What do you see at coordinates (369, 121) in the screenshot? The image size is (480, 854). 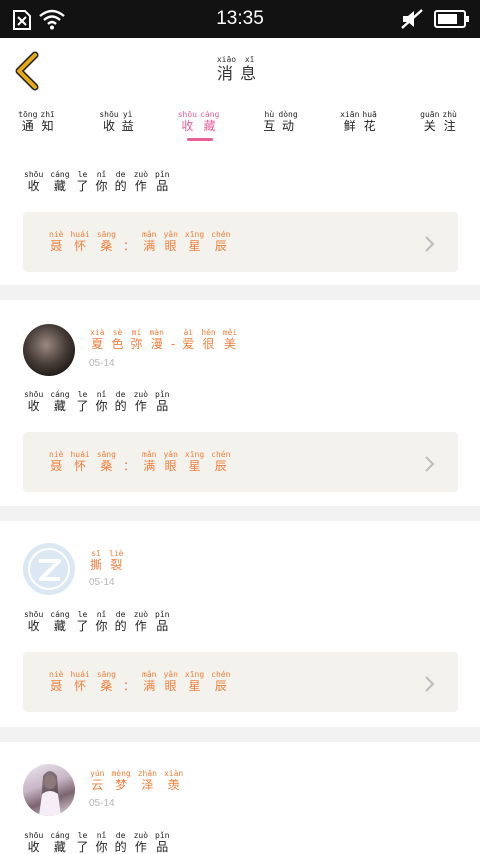 I see `ruby-char: 花huā` at bounding box center [369, 121].